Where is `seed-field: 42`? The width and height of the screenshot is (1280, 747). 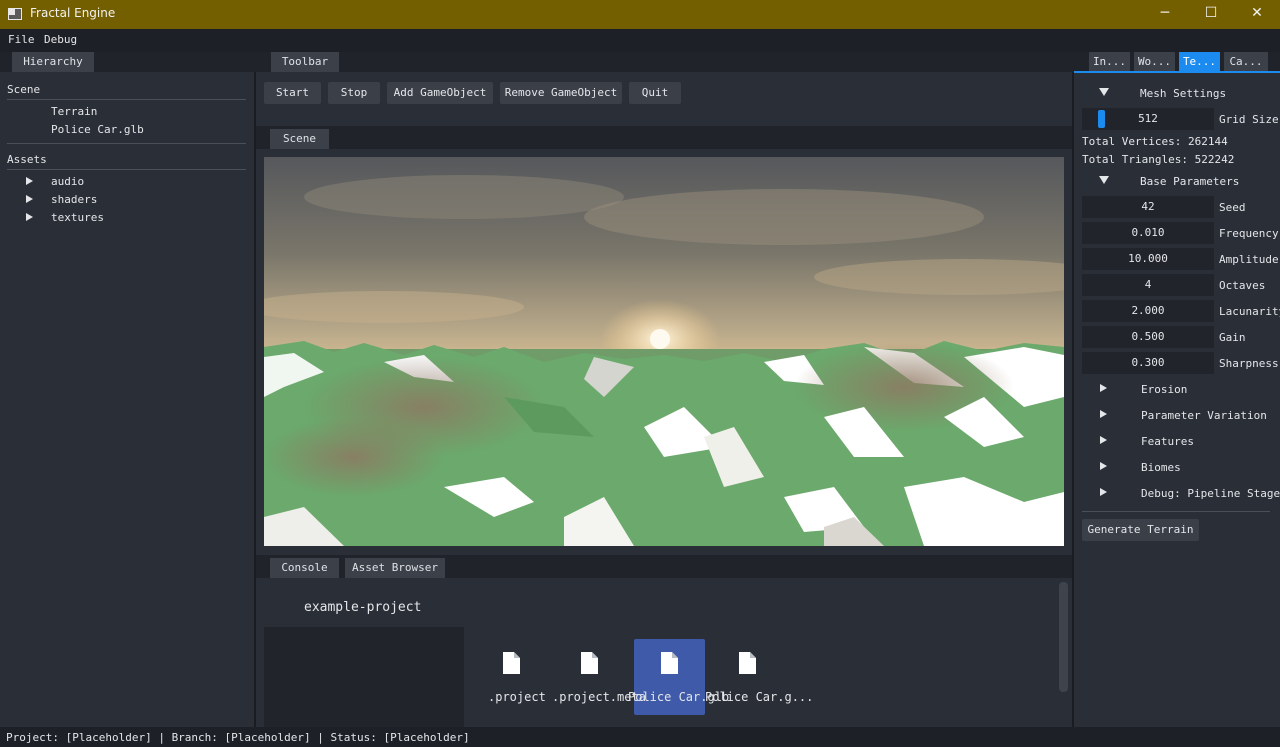 seed-field: 42 is located at coordinates (1148, 207).